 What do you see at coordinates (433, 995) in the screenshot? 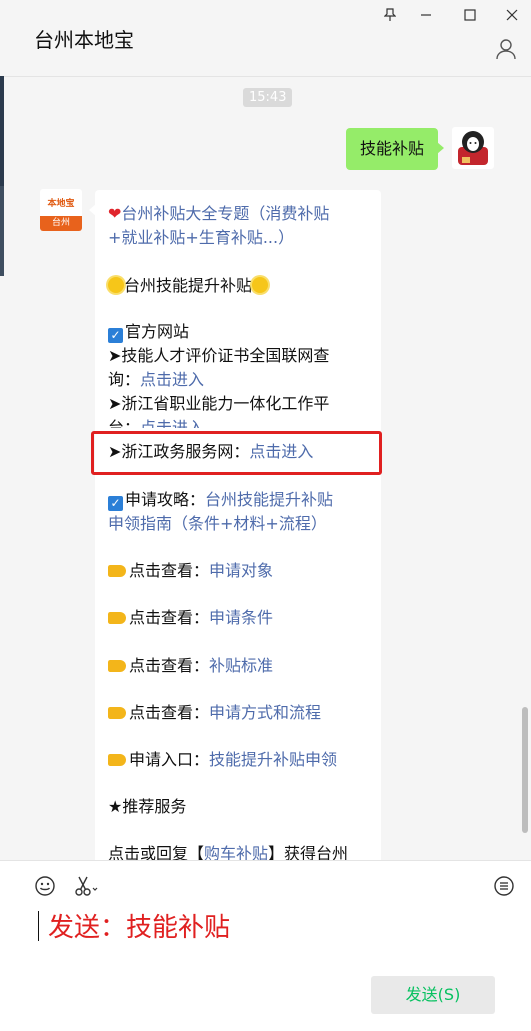
I see `send-button: 发送(S)` at bounding box center [433, 995].